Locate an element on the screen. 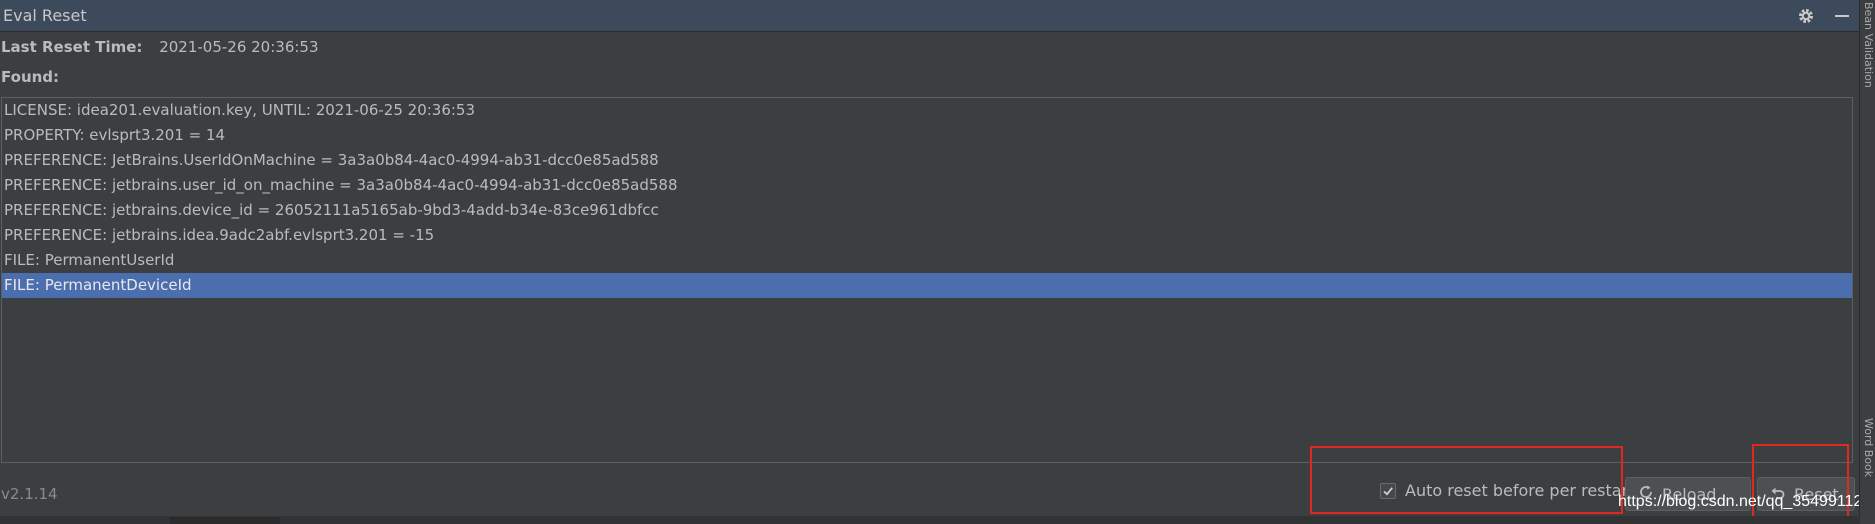 The height and width of the screenshot is (524, 1875). bottom-tab is located at coordinates (225, 520).